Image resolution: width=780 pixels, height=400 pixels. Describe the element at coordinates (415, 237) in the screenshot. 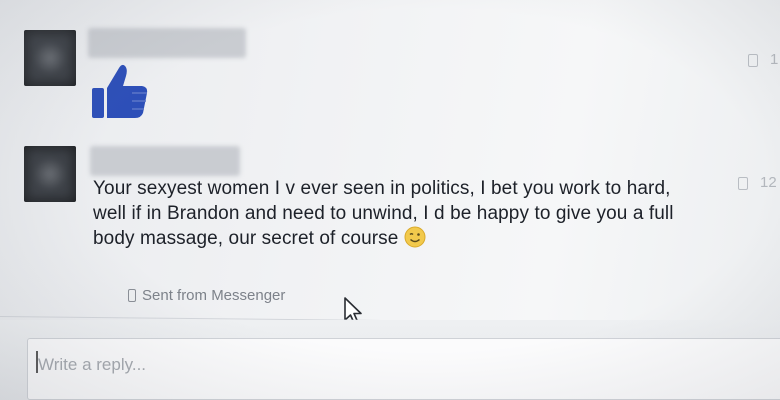

I see `winking-smiley-icon` at that location.